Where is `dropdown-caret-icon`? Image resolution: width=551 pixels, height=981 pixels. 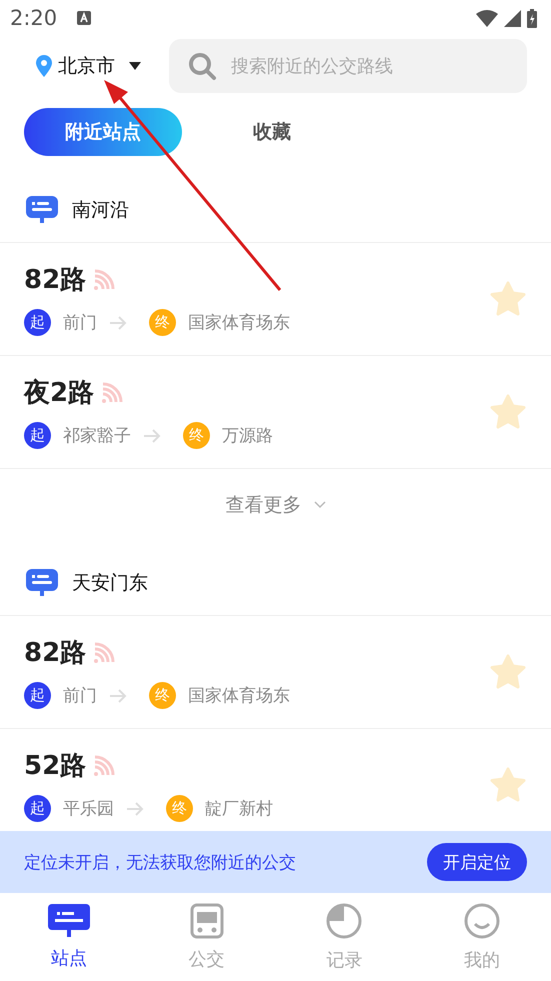 dropdown-caret-icon is located at coordinates (135, 66).